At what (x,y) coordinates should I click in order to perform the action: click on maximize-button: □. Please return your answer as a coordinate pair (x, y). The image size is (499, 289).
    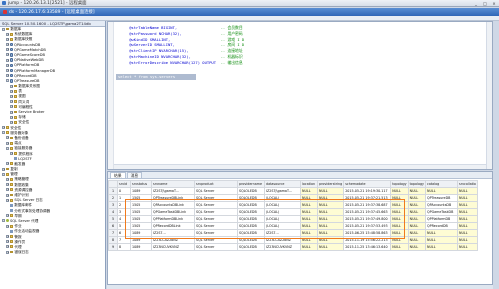
    Looking at the image, I should click on (485, 3).